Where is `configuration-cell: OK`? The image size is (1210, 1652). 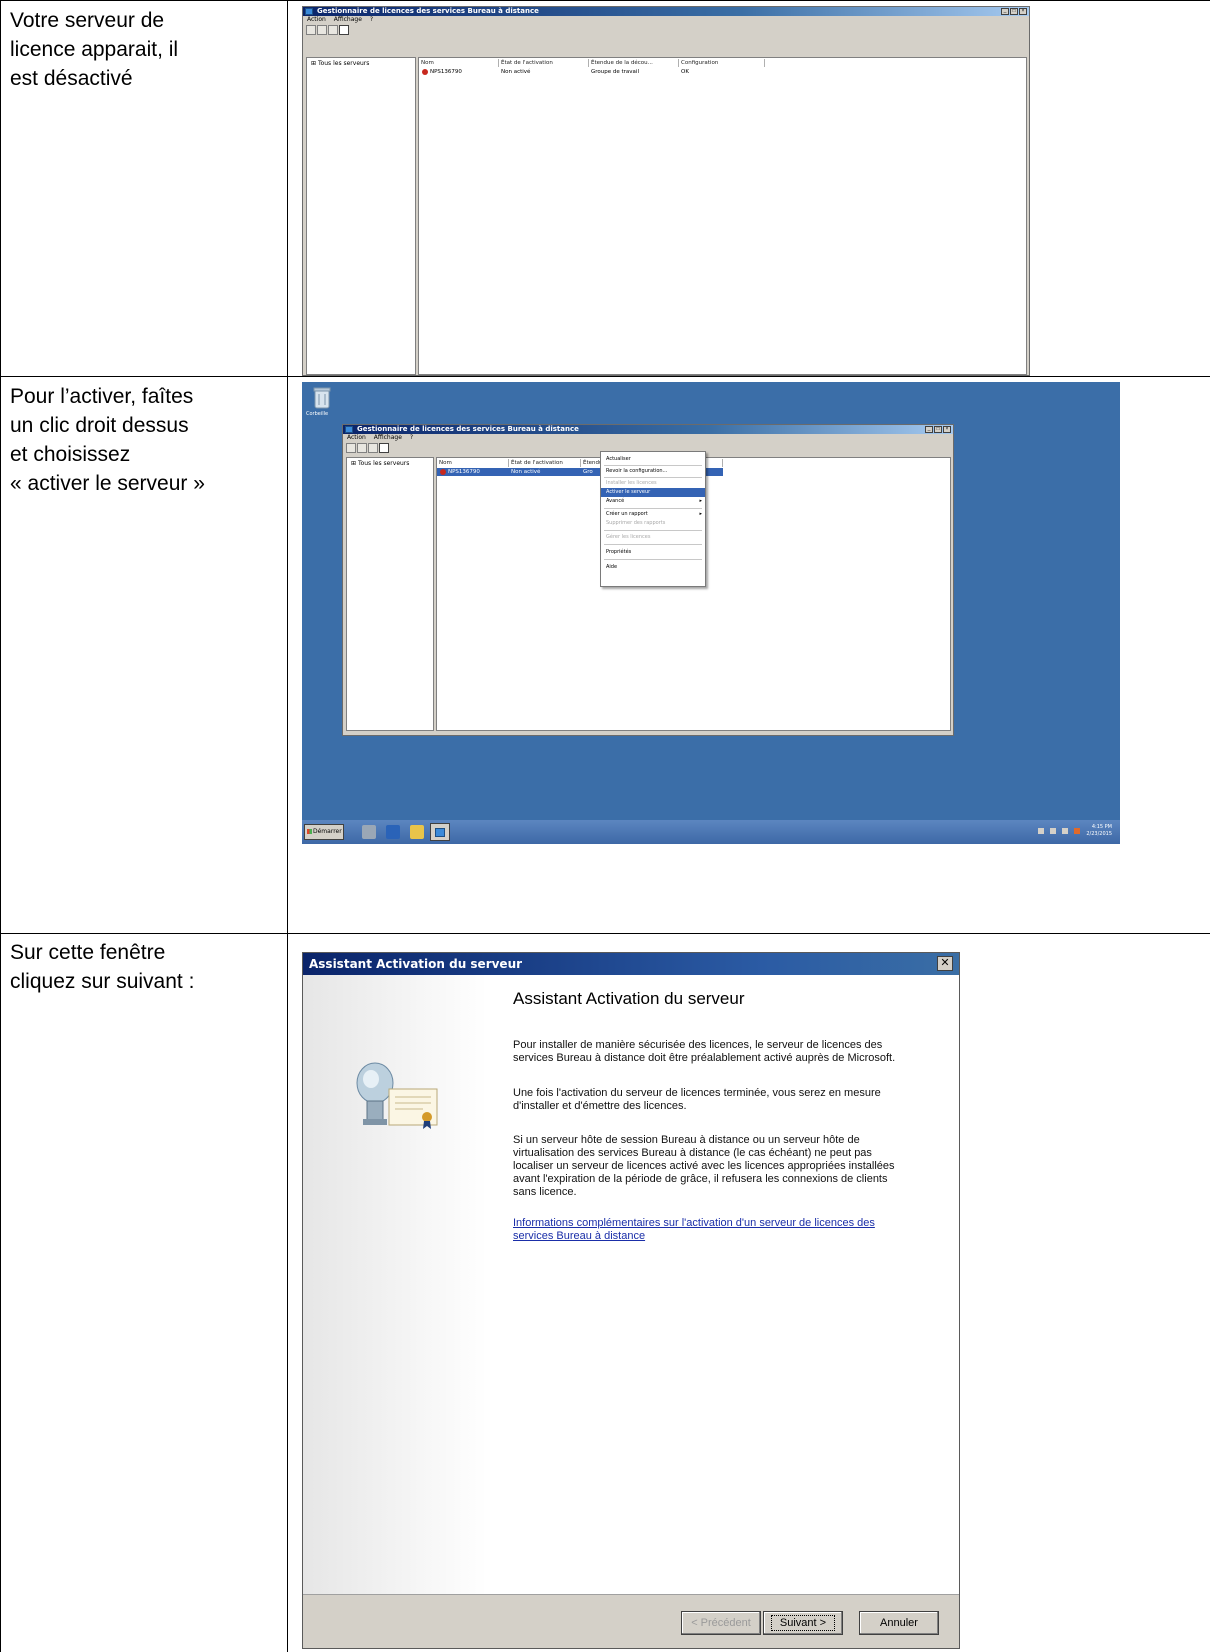
configuration-cell: OK is located at coordinates (685, 72).